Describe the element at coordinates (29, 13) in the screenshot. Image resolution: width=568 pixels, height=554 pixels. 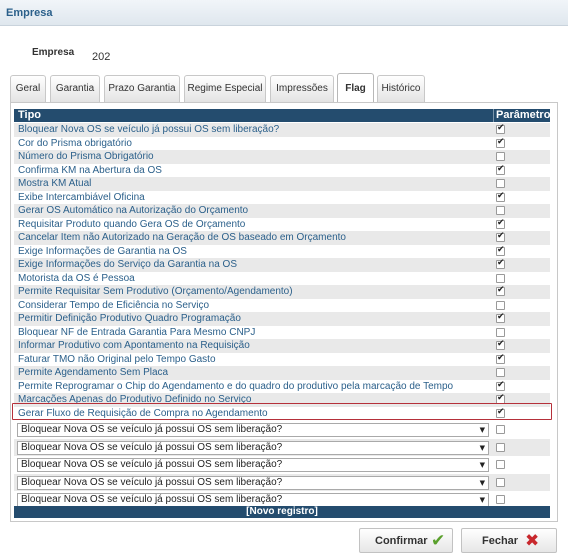
I see `window-title: Empresa` at that location.